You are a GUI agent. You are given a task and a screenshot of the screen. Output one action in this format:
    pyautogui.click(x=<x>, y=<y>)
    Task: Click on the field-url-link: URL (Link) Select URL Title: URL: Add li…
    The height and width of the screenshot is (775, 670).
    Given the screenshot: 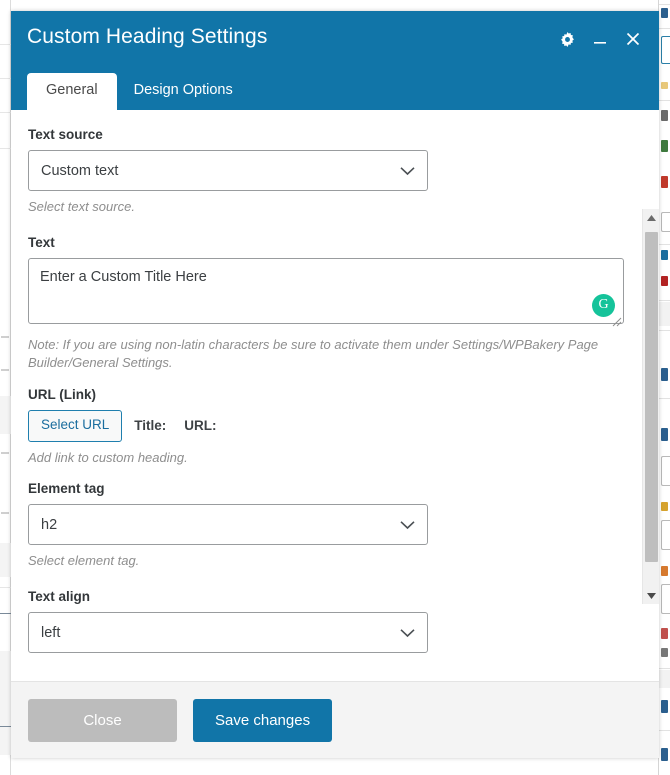 What is the action you would take?
    pyautogui.click(x=329, y=427)
    